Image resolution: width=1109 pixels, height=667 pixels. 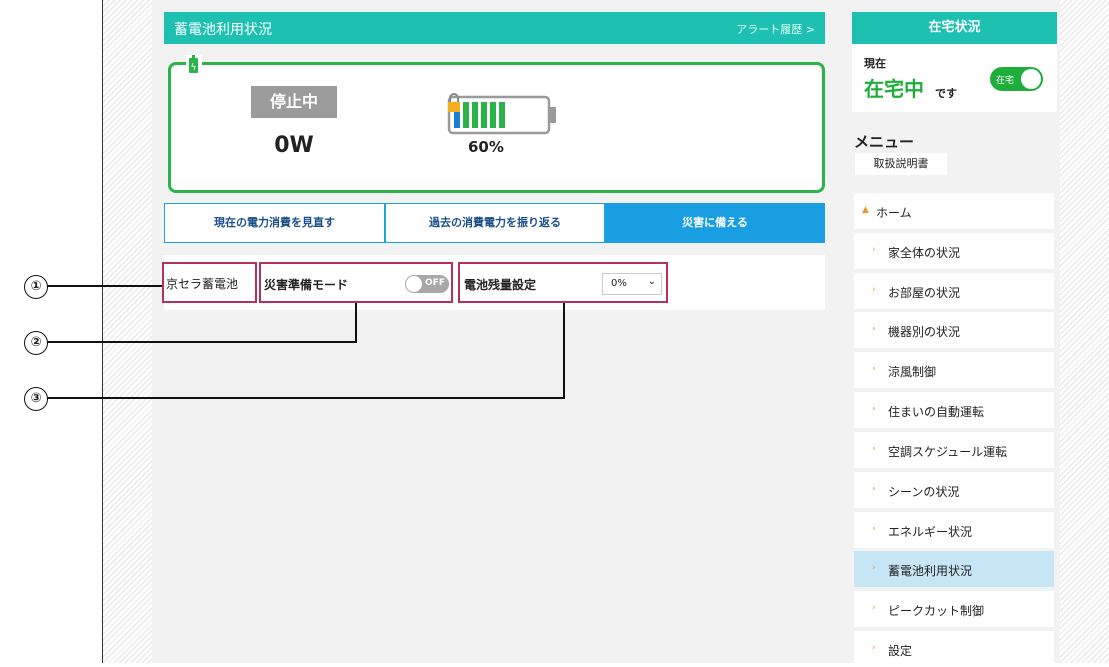 What do you see at coordinates (884, 142) in the screenshot?
I see `menu-title: メニュー` at bounding box center [884, 142].